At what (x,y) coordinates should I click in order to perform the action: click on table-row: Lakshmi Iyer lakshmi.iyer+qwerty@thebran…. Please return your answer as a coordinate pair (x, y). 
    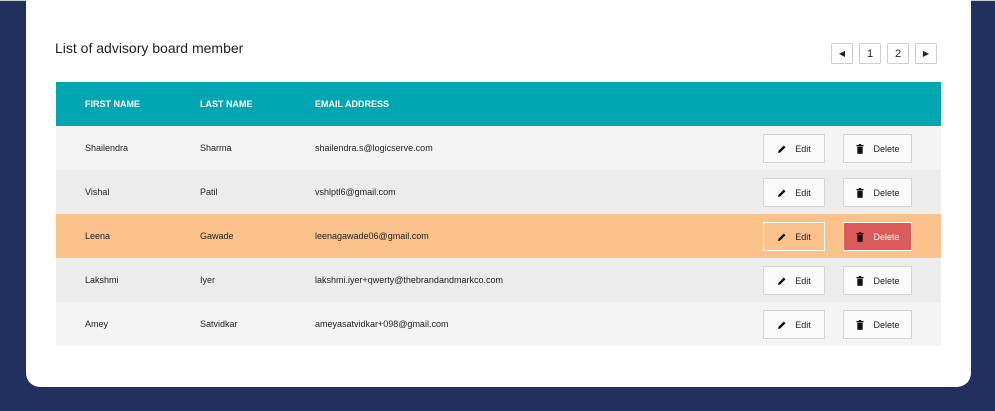
    Looking at the image, I should click on (498, 280).